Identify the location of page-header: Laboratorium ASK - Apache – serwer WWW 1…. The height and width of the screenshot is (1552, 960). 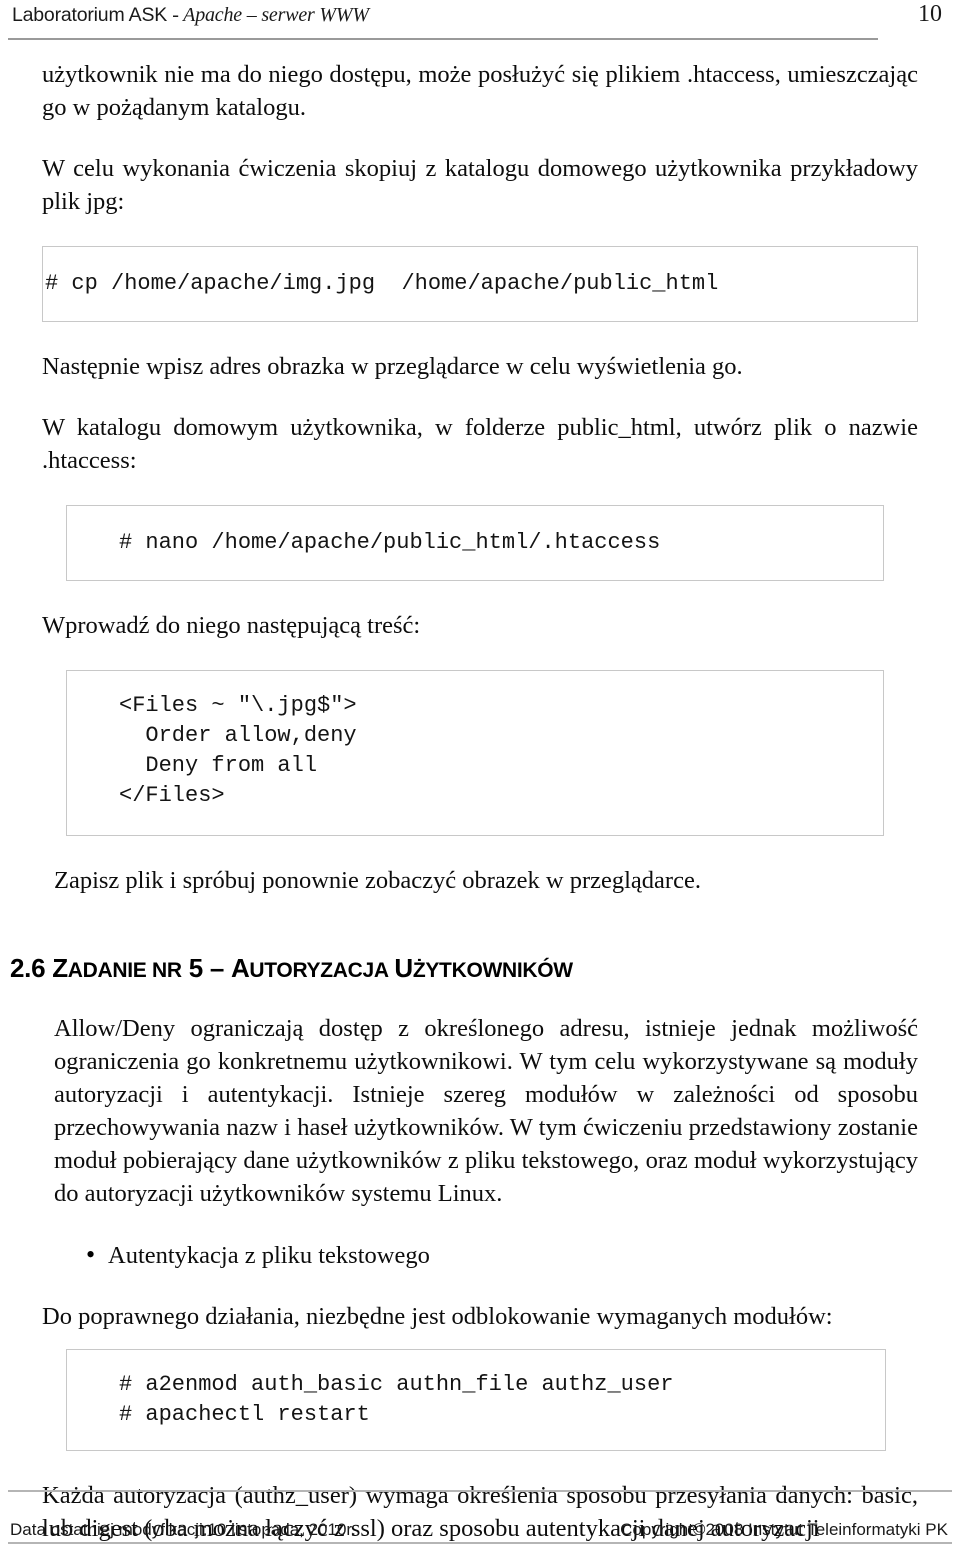
(480, 23).